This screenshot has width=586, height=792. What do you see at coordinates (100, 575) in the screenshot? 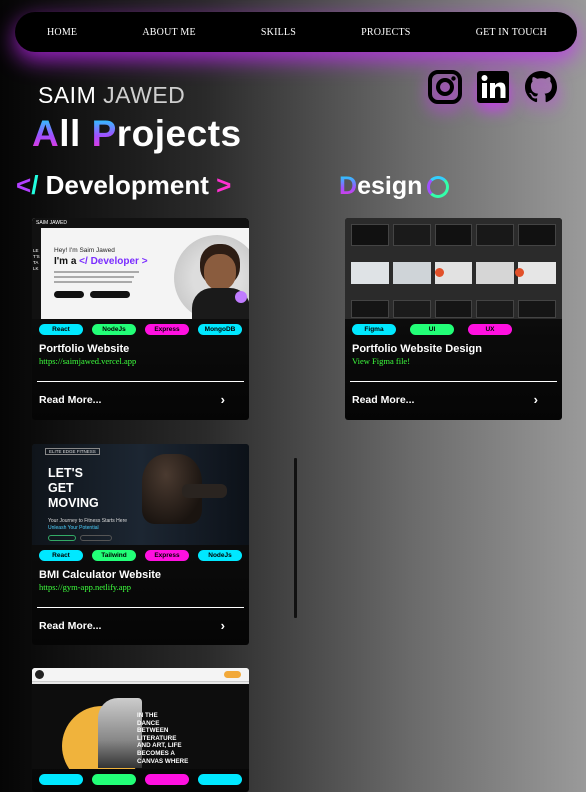
I see `project-title: BMI Calculator Website` at bounding box center [100, 575].